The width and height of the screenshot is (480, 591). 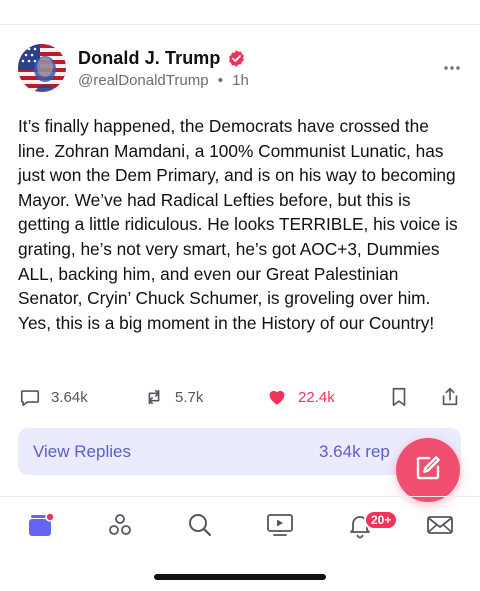 I want to click on mail-icon, so click(x=440, y=527).